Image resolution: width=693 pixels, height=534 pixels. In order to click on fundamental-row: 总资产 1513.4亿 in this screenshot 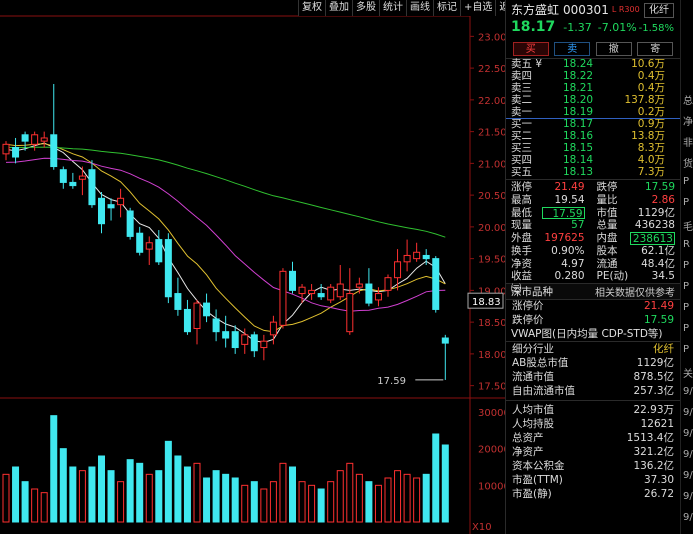, I will do `click(593, 438)`.